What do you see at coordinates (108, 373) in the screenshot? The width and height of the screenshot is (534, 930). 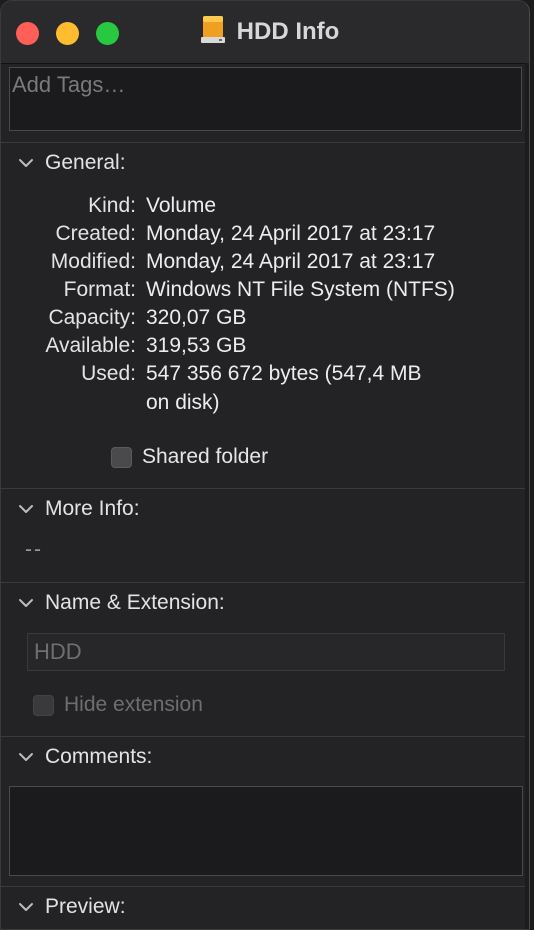 I see `used-label: Used:` at bounding box center [108, 373].